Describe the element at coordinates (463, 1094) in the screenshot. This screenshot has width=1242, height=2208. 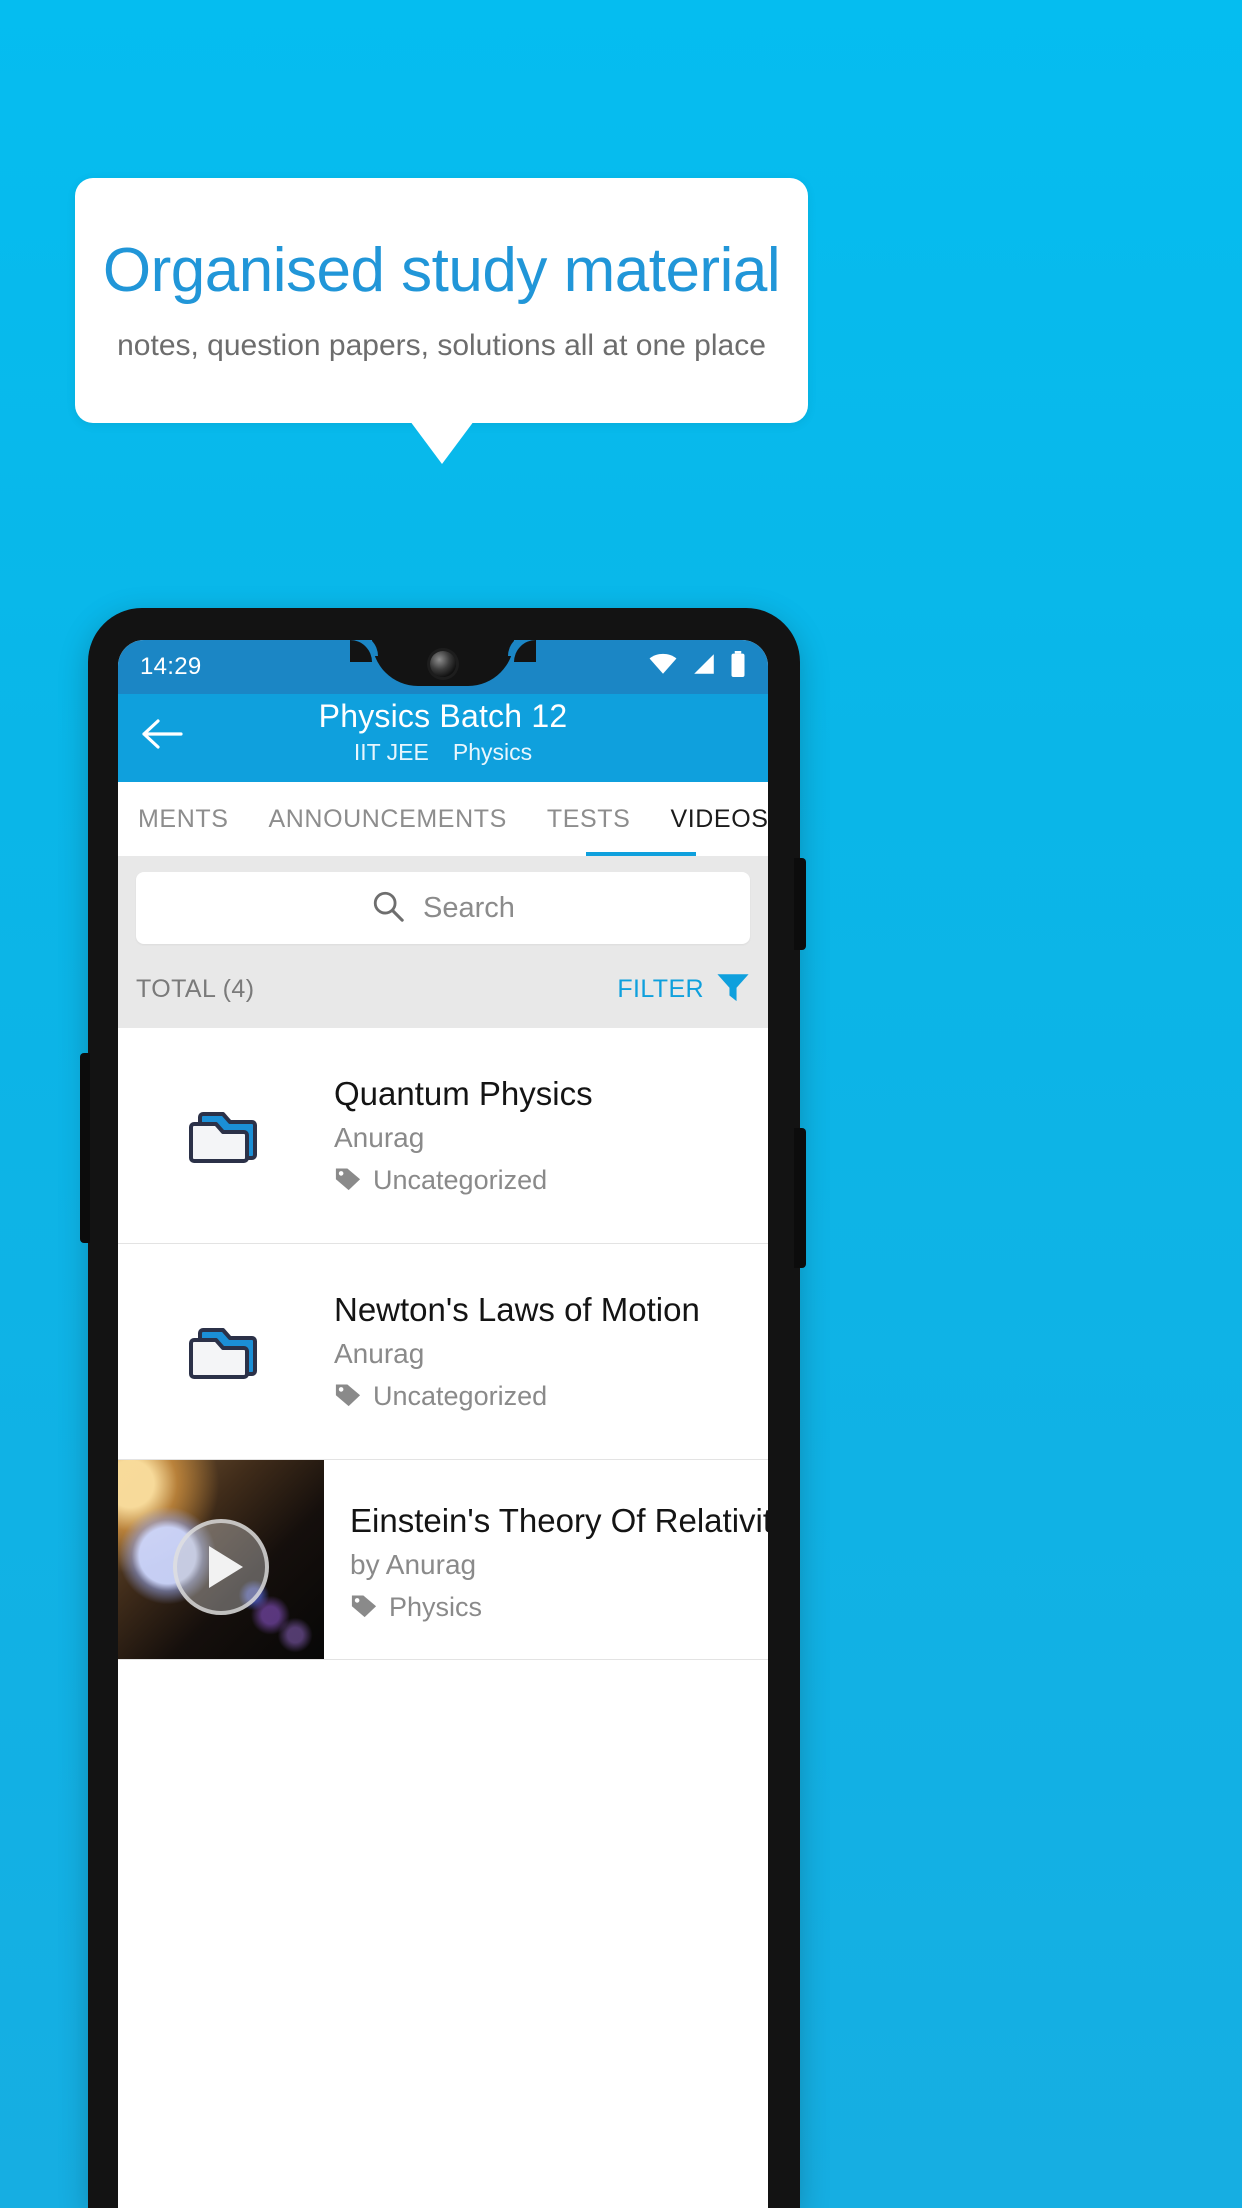
I see `list-item-title: Quantum Physics` at that location.